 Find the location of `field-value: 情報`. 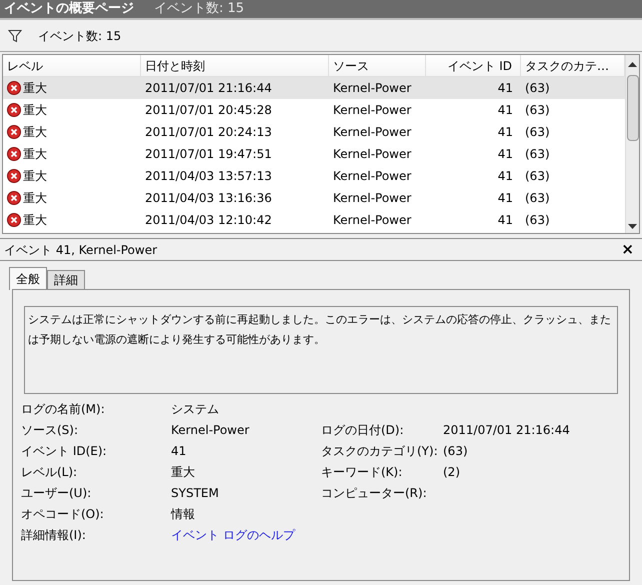

field-value: 情報 is located at coordinates (183, 514).